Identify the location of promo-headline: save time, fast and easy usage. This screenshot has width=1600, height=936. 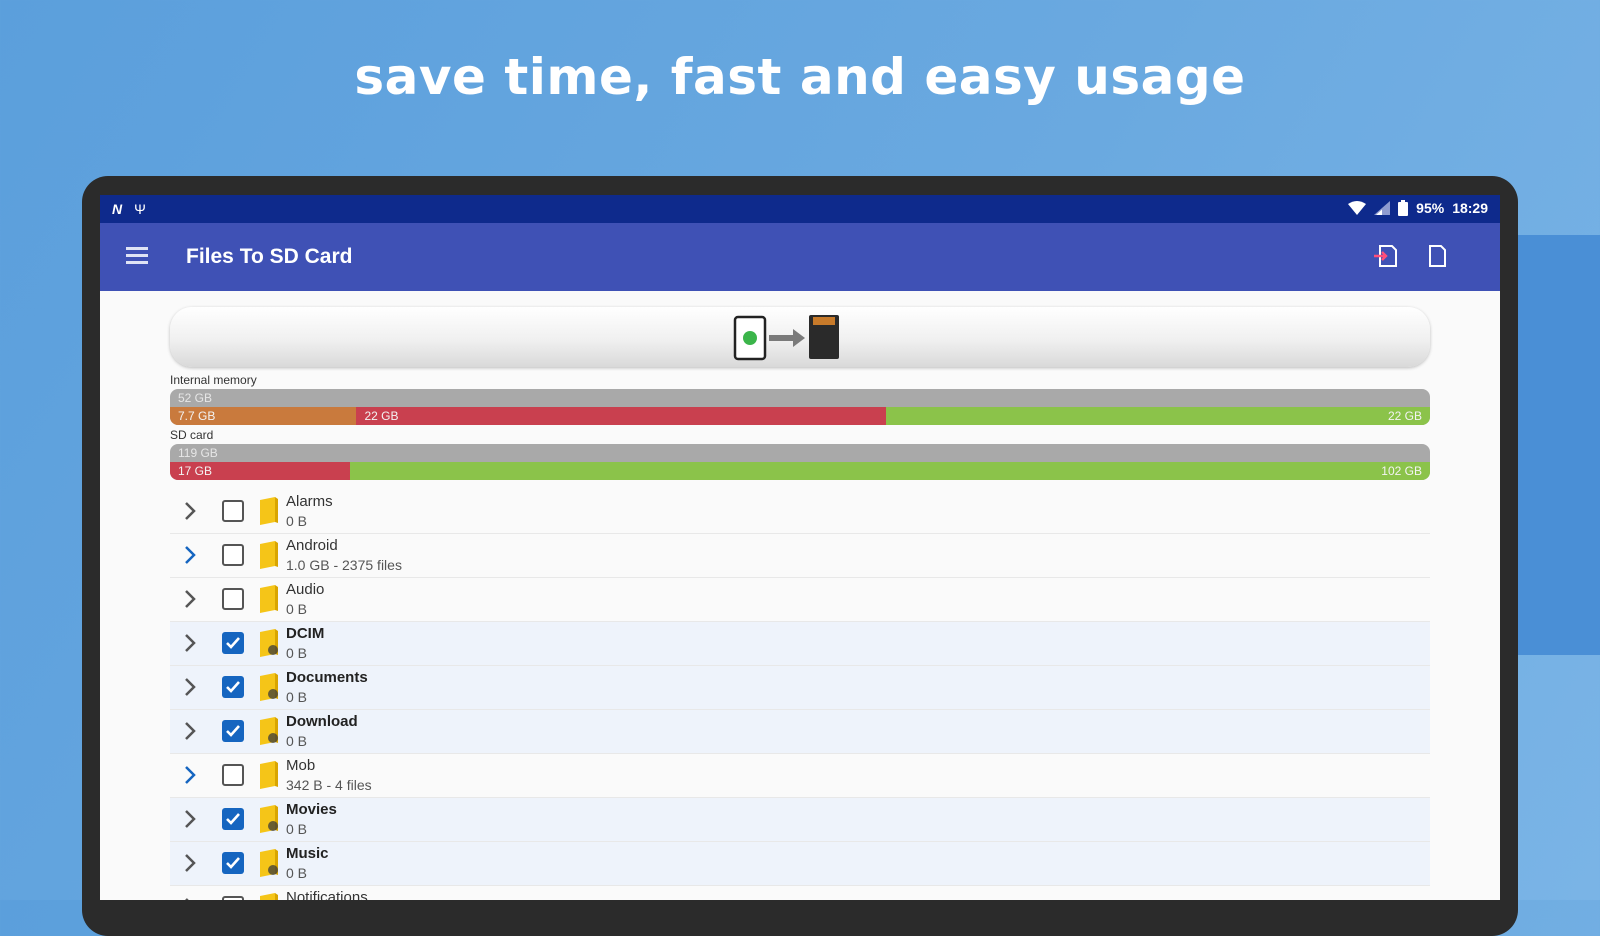
(800, 77).